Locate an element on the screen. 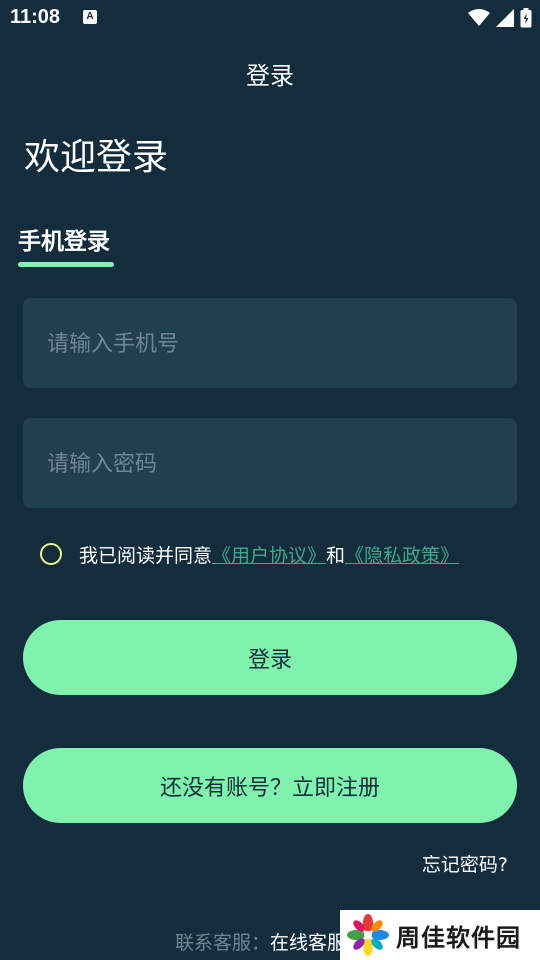 Image resolution: width=540 pixels, height=960 pixels. contact-label: 联系客服： is located at coordinates (223, 943).